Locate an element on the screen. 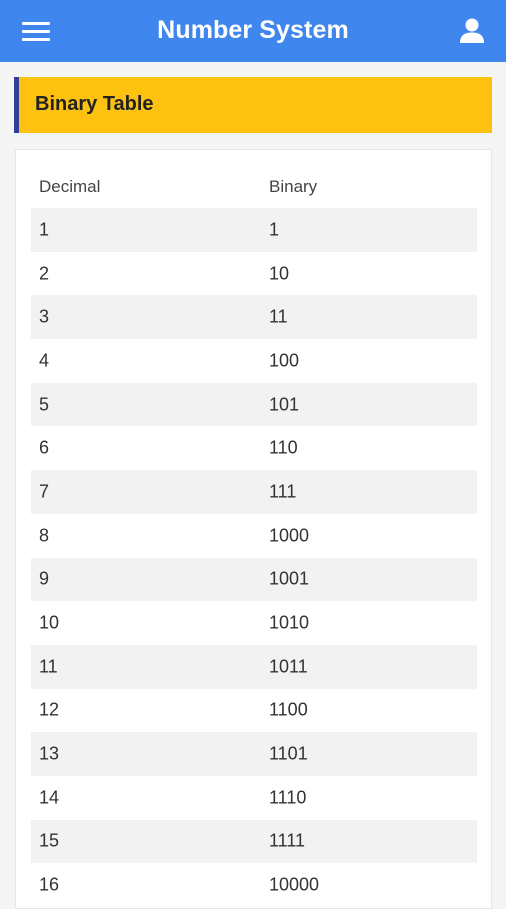 The width and height of the screenshot is (506, 909). binary-cell: 1010 is located at coordinates (289, 622).